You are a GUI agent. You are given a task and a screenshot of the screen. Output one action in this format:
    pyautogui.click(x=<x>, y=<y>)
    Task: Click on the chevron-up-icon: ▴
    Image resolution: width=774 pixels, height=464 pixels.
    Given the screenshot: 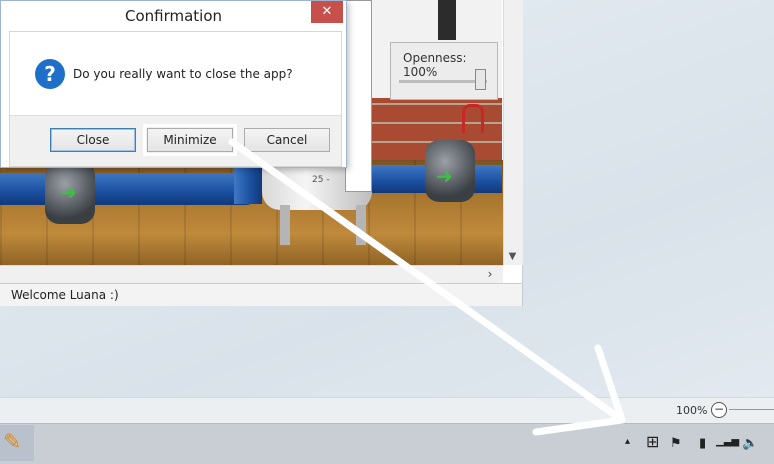 What is the action you would take?
    pyautogui.click(x=627, y=441)
    